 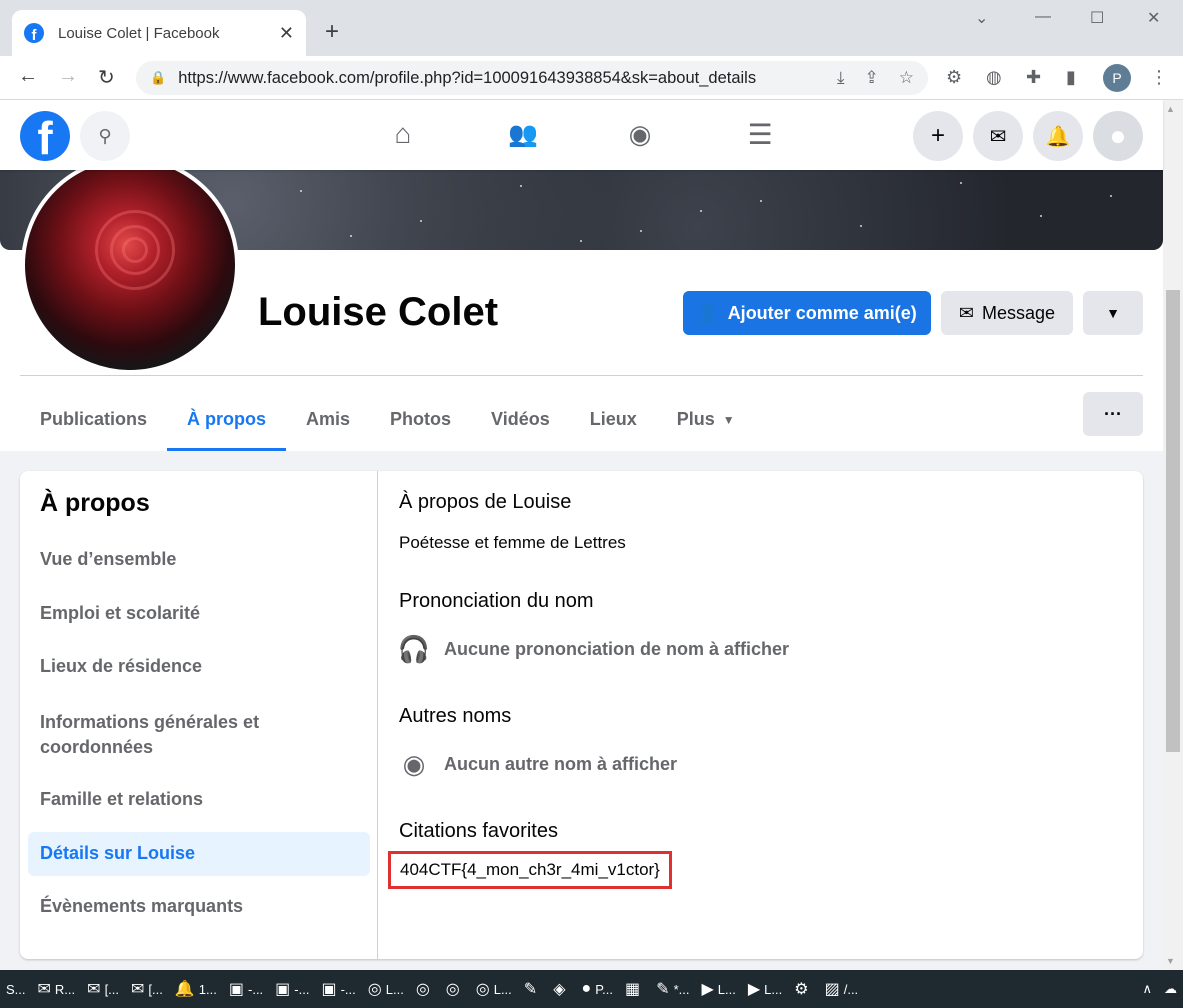 I want to click on extension-globe-icon: ◍, so click(x=994, y=77).